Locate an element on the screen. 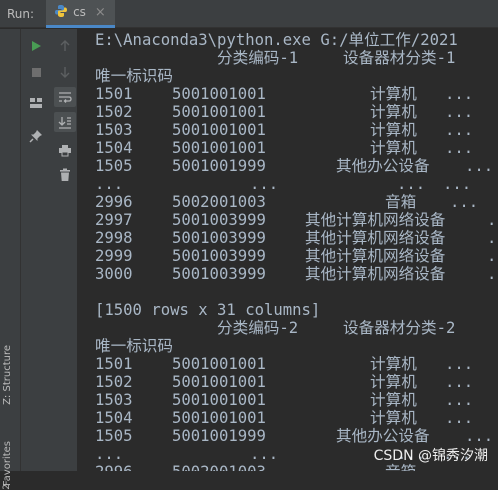  row-id: 2996 is located at coordinates (114, 202).